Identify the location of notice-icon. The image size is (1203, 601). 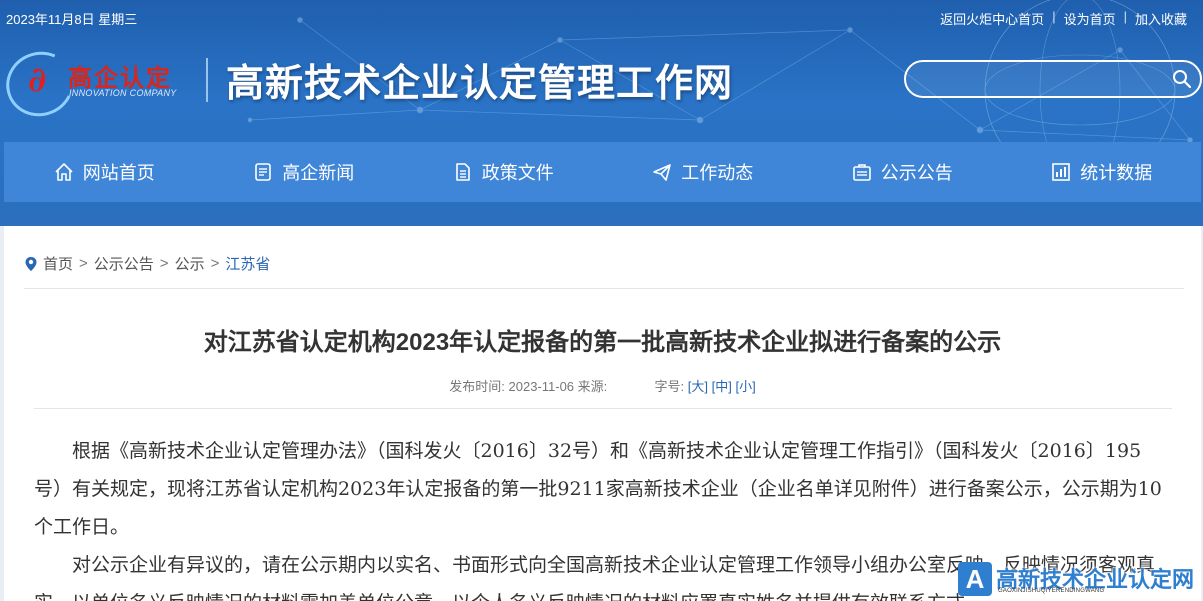
(861, 172).